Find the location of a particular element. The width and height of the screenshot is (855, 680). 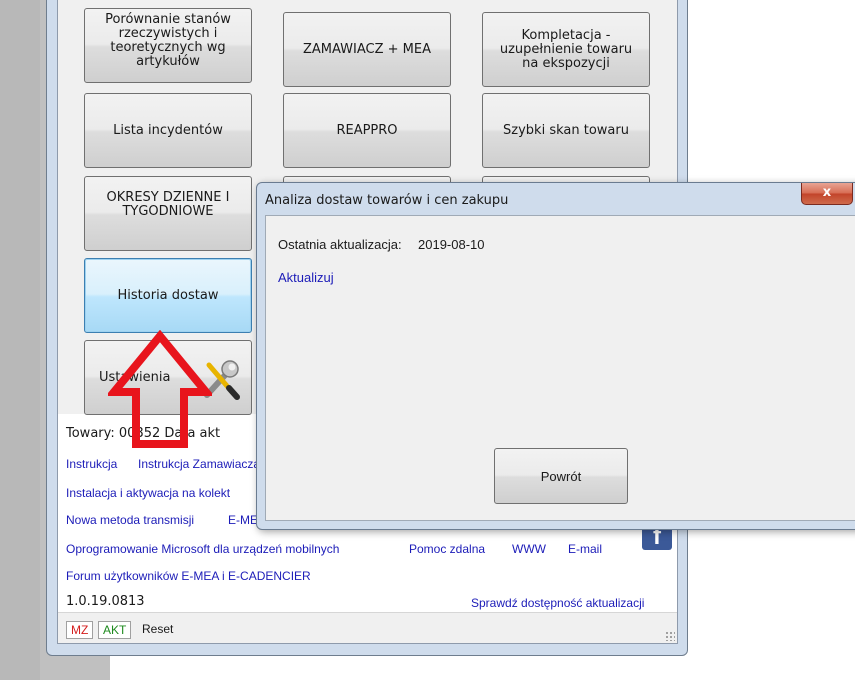

sprawdz-aktualizacji-link: Sprawdź dostępność aktualizacji is located at coordinates (557, 603).